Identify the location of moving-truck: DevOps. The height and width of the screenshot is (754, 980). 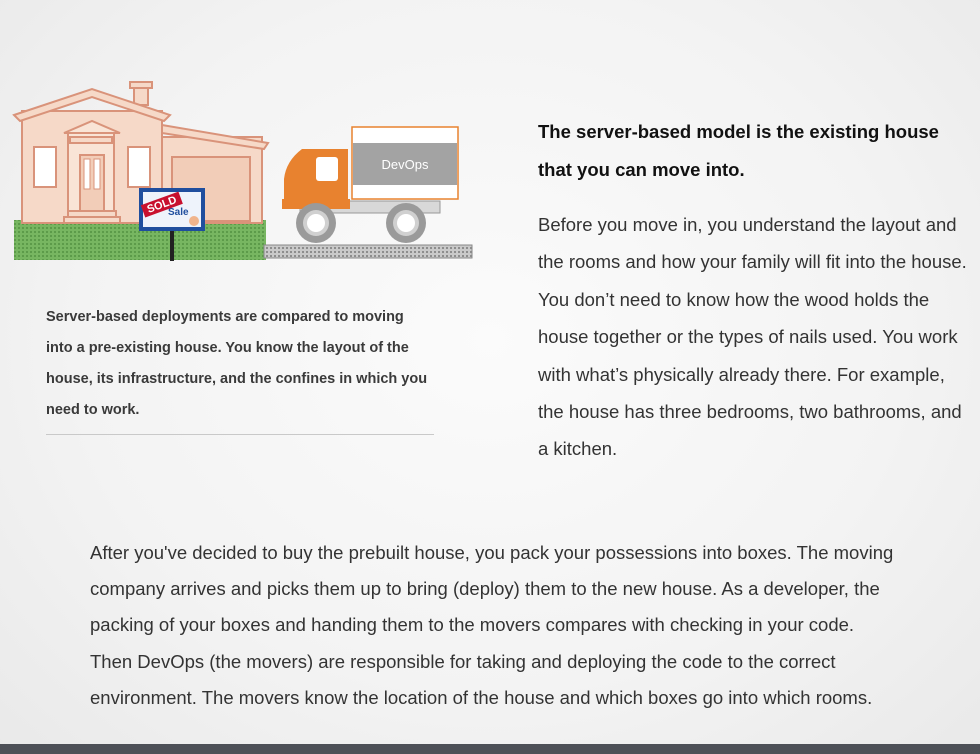
(370, 184).